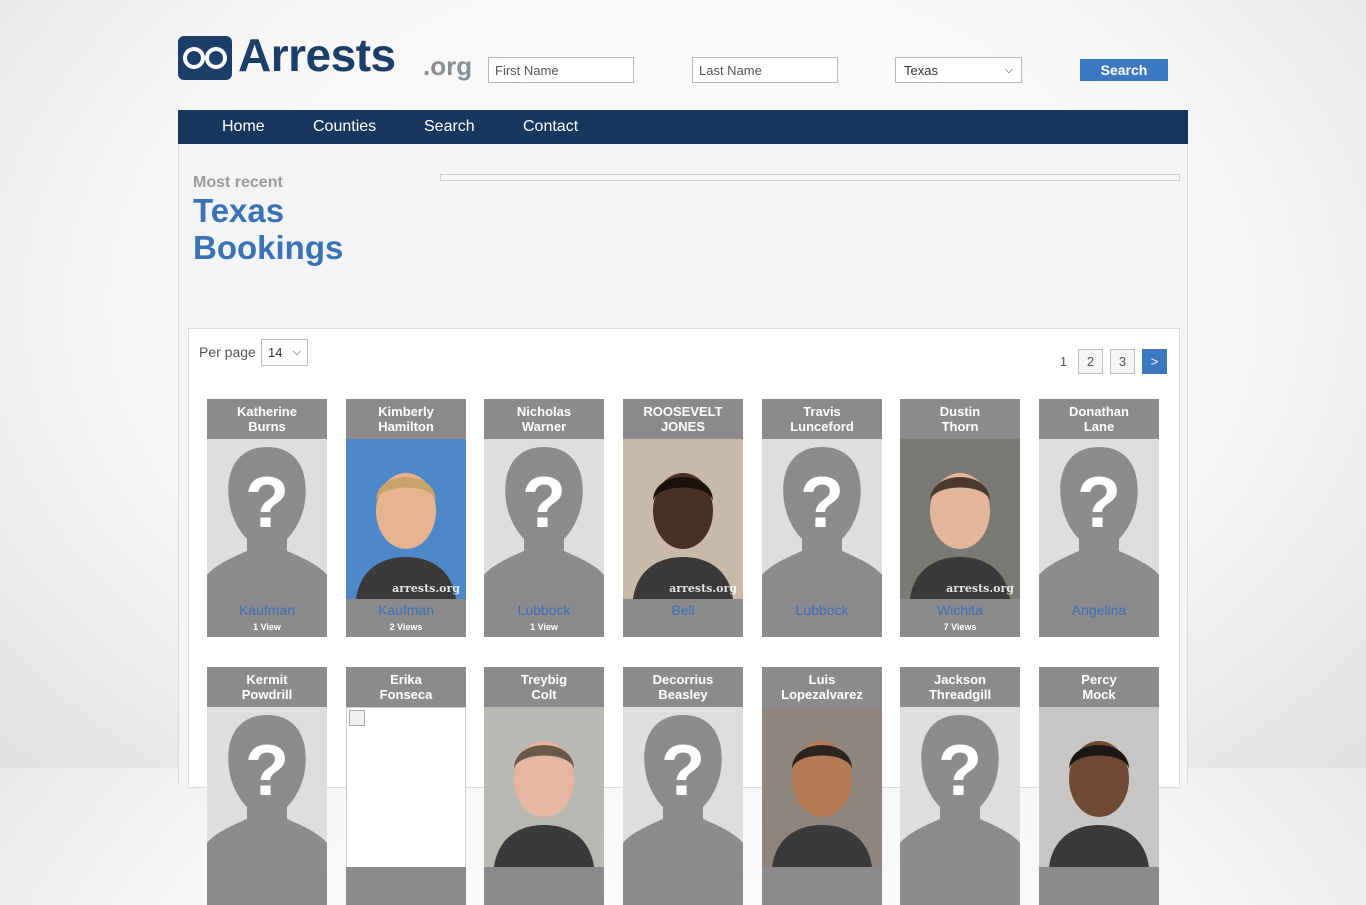 This screenshot has width=1366, height=905. What do you see at coordinates (238, 182) in the screenshot?
I see `most-recent-label: Most recent` at bounding box center [238, 182].